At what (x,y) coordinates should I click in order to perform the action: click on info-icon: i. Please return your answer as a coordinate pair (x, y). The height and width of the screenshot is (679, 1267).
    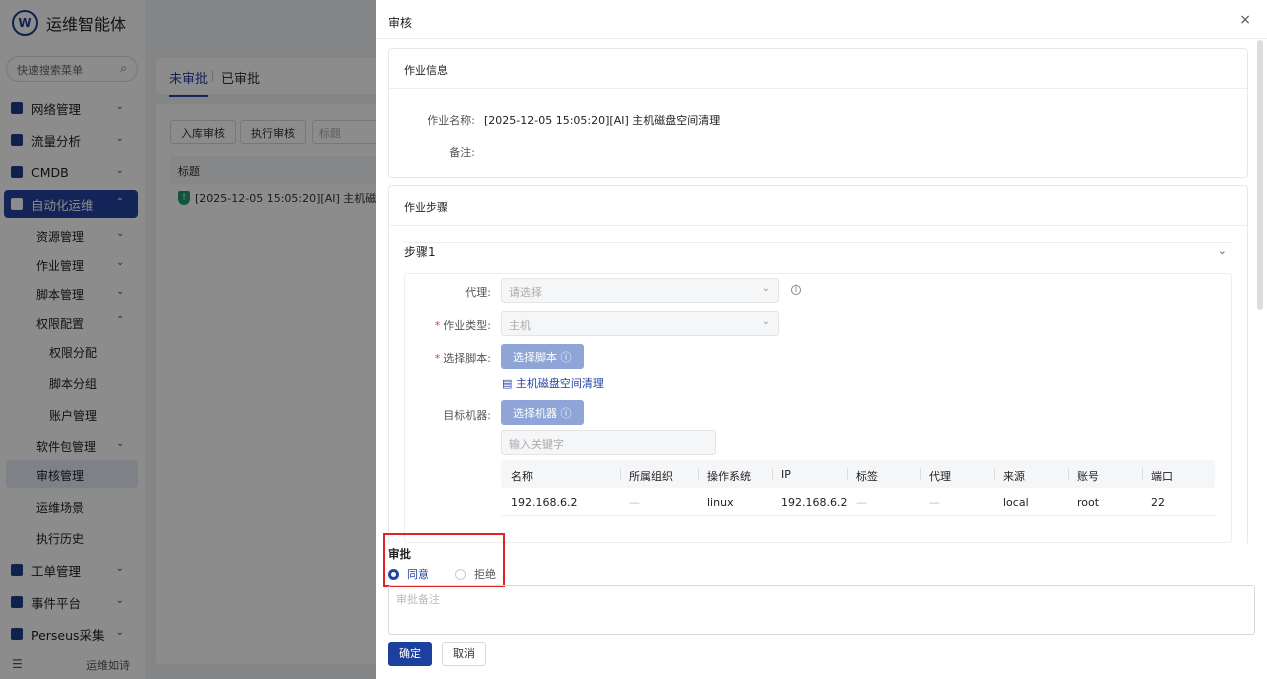
    Looking at the image, I should click on (796, 290).